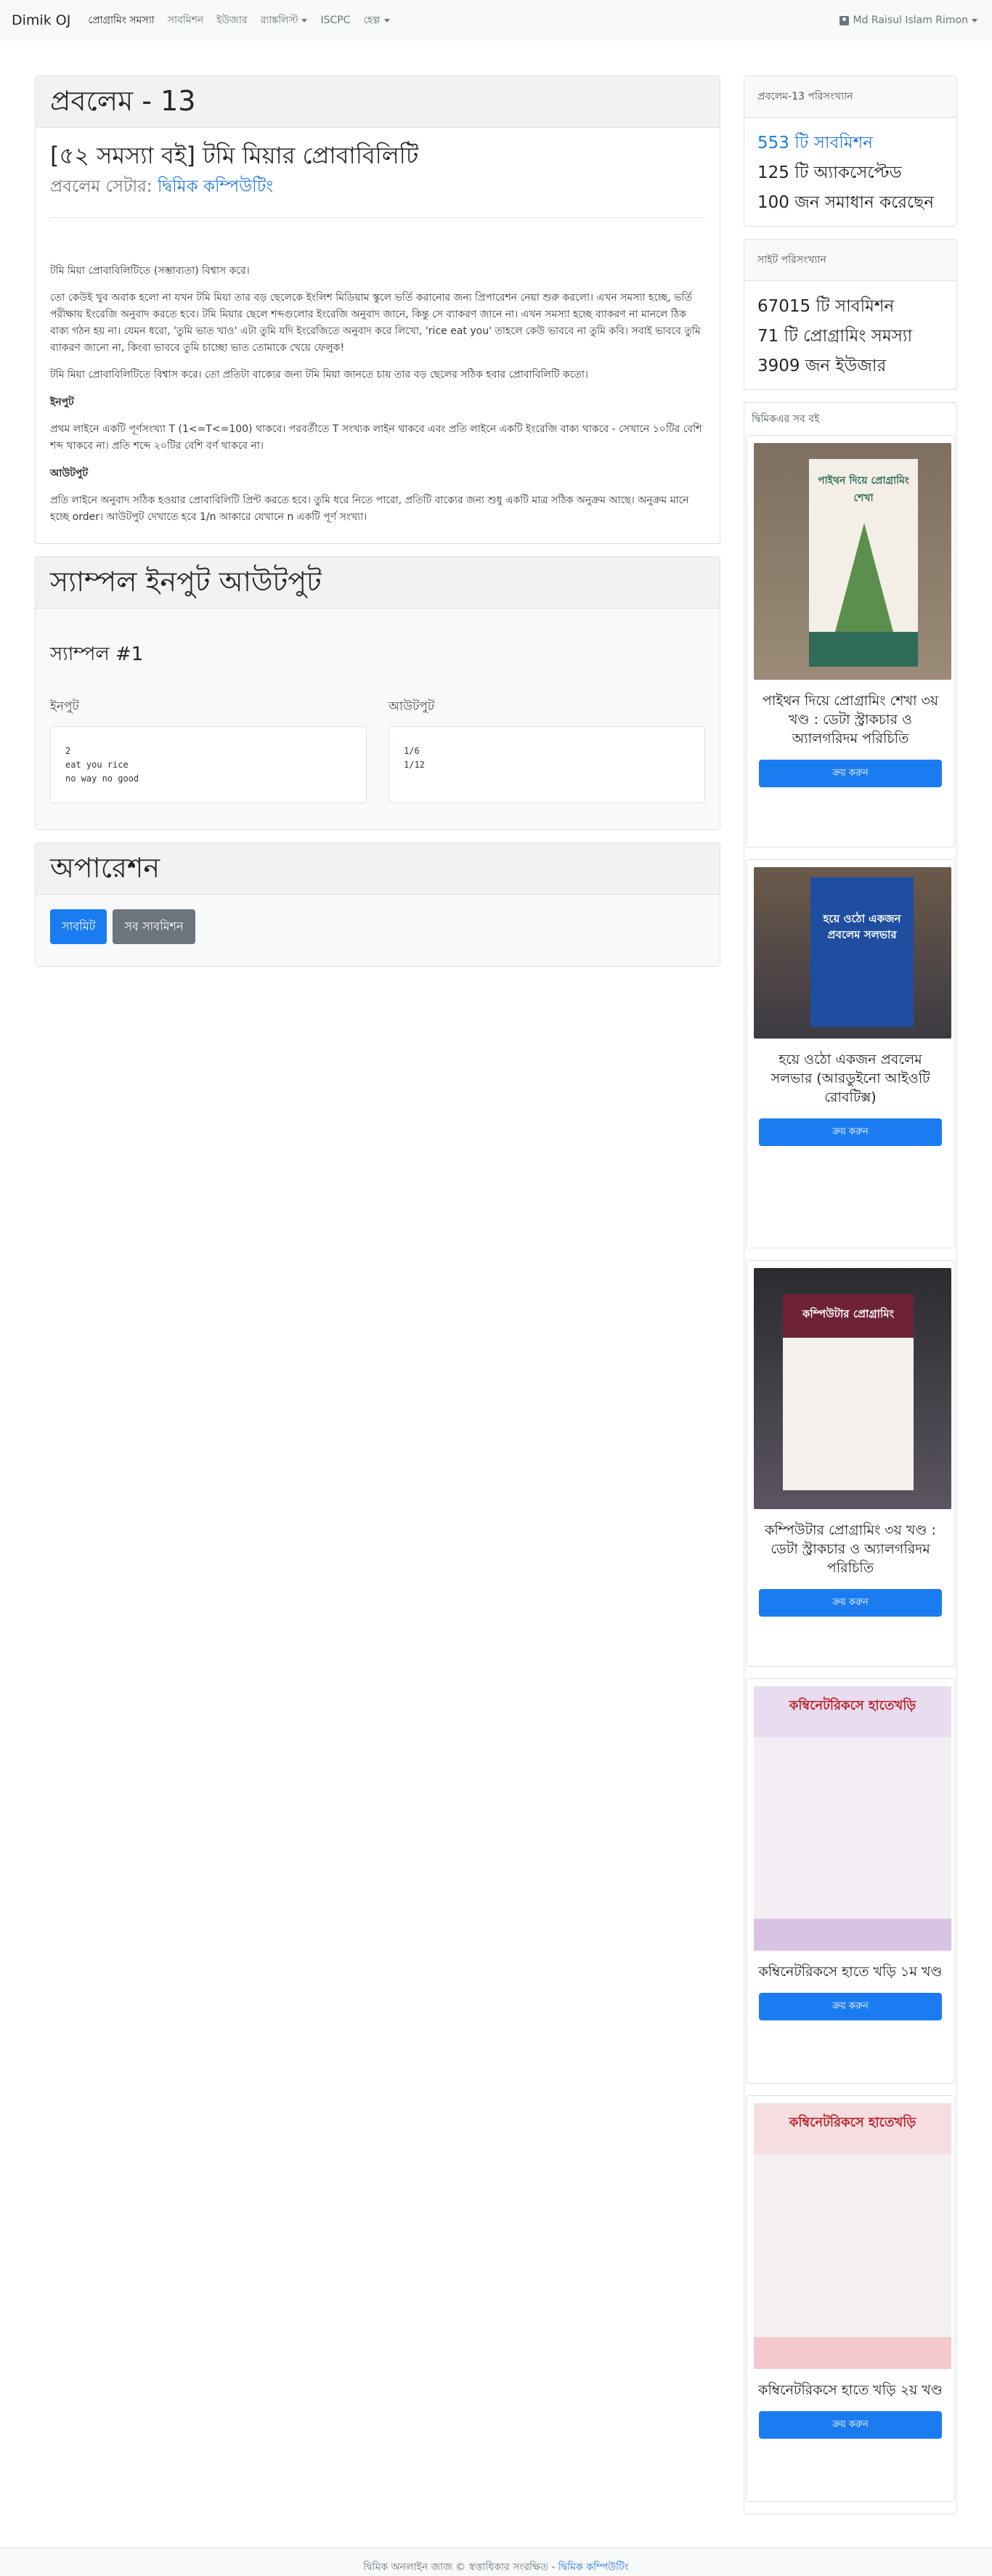  Describe the element at coordinates (231, 20) in the screenshot. I see `nav-users: ইউজার` at that location.